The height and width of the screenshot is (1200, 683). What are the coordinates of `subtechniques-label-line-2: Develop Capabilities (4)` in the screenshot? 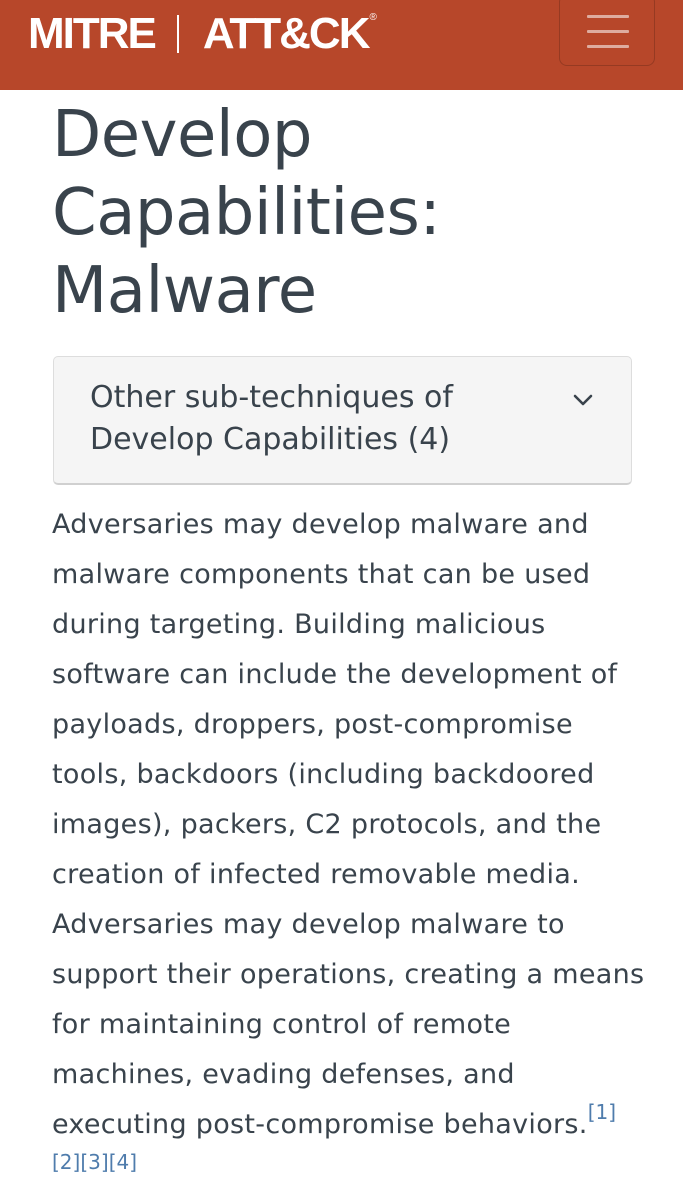 It's located at (270, 439).